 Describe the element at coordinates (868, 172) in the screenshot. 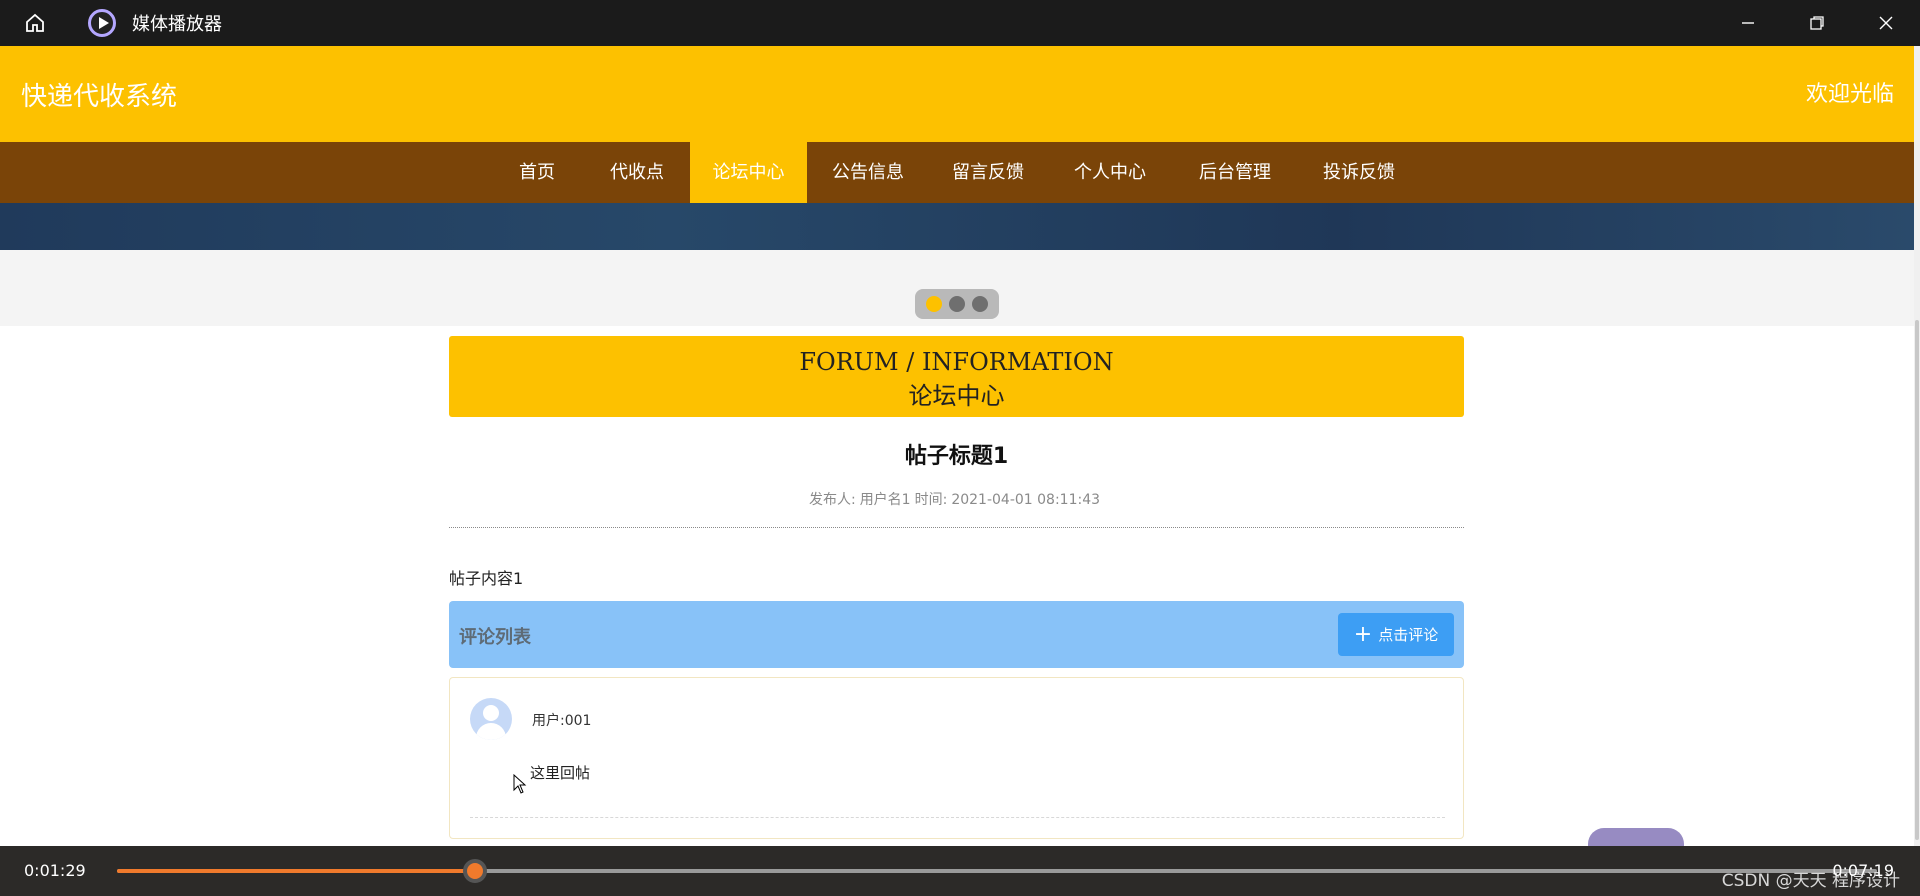

I see `nav-item-announcements: 公告信息` at that location.